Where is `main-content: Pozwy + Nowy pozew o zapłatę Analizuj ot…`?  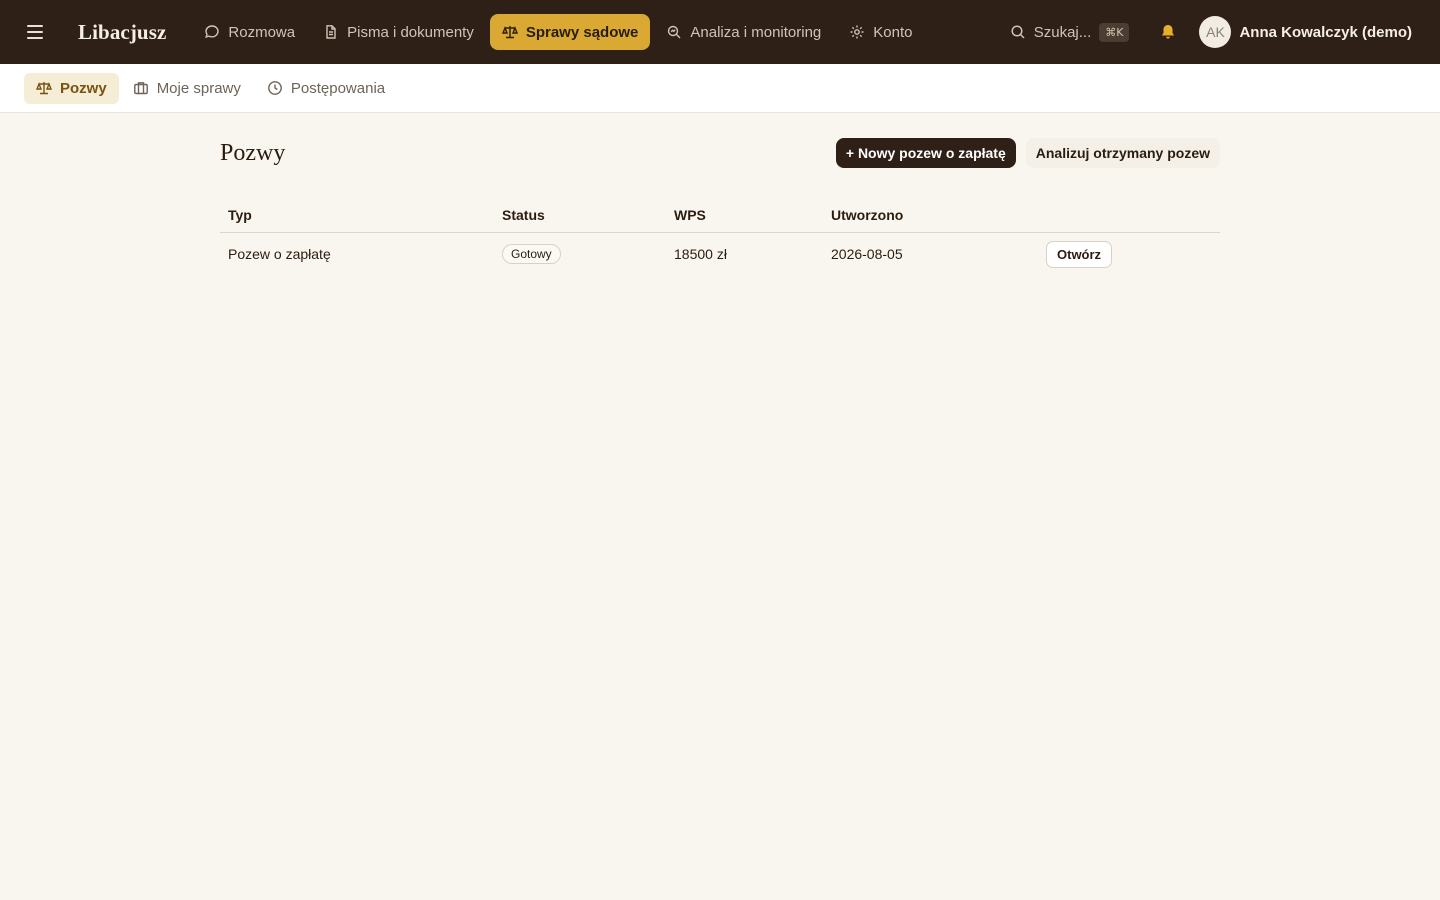
main-content: Pozwy + Nowy pozew o zapłatę Analizuj ot… is located at coordinates (720, 194).